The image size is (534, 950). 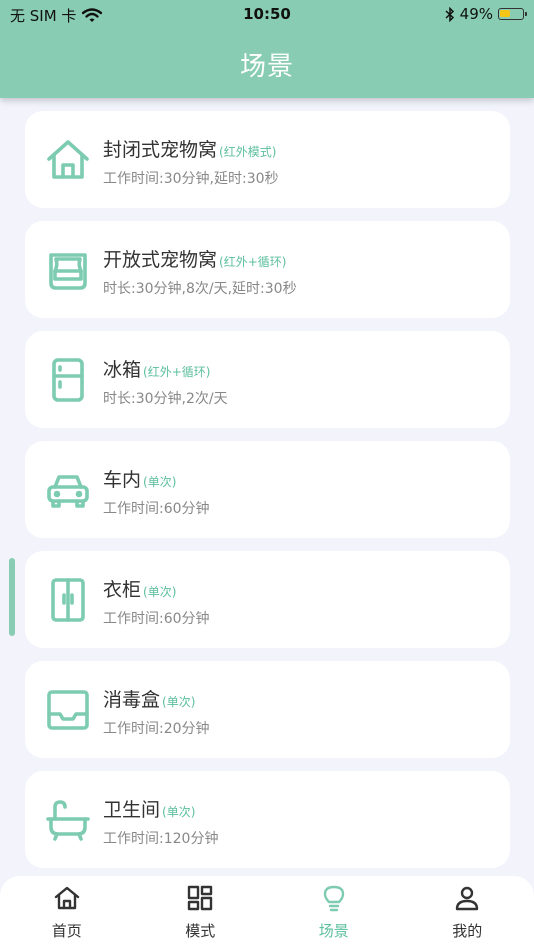 I want to click on pet-bed-icon, so click(x=68, y=271).